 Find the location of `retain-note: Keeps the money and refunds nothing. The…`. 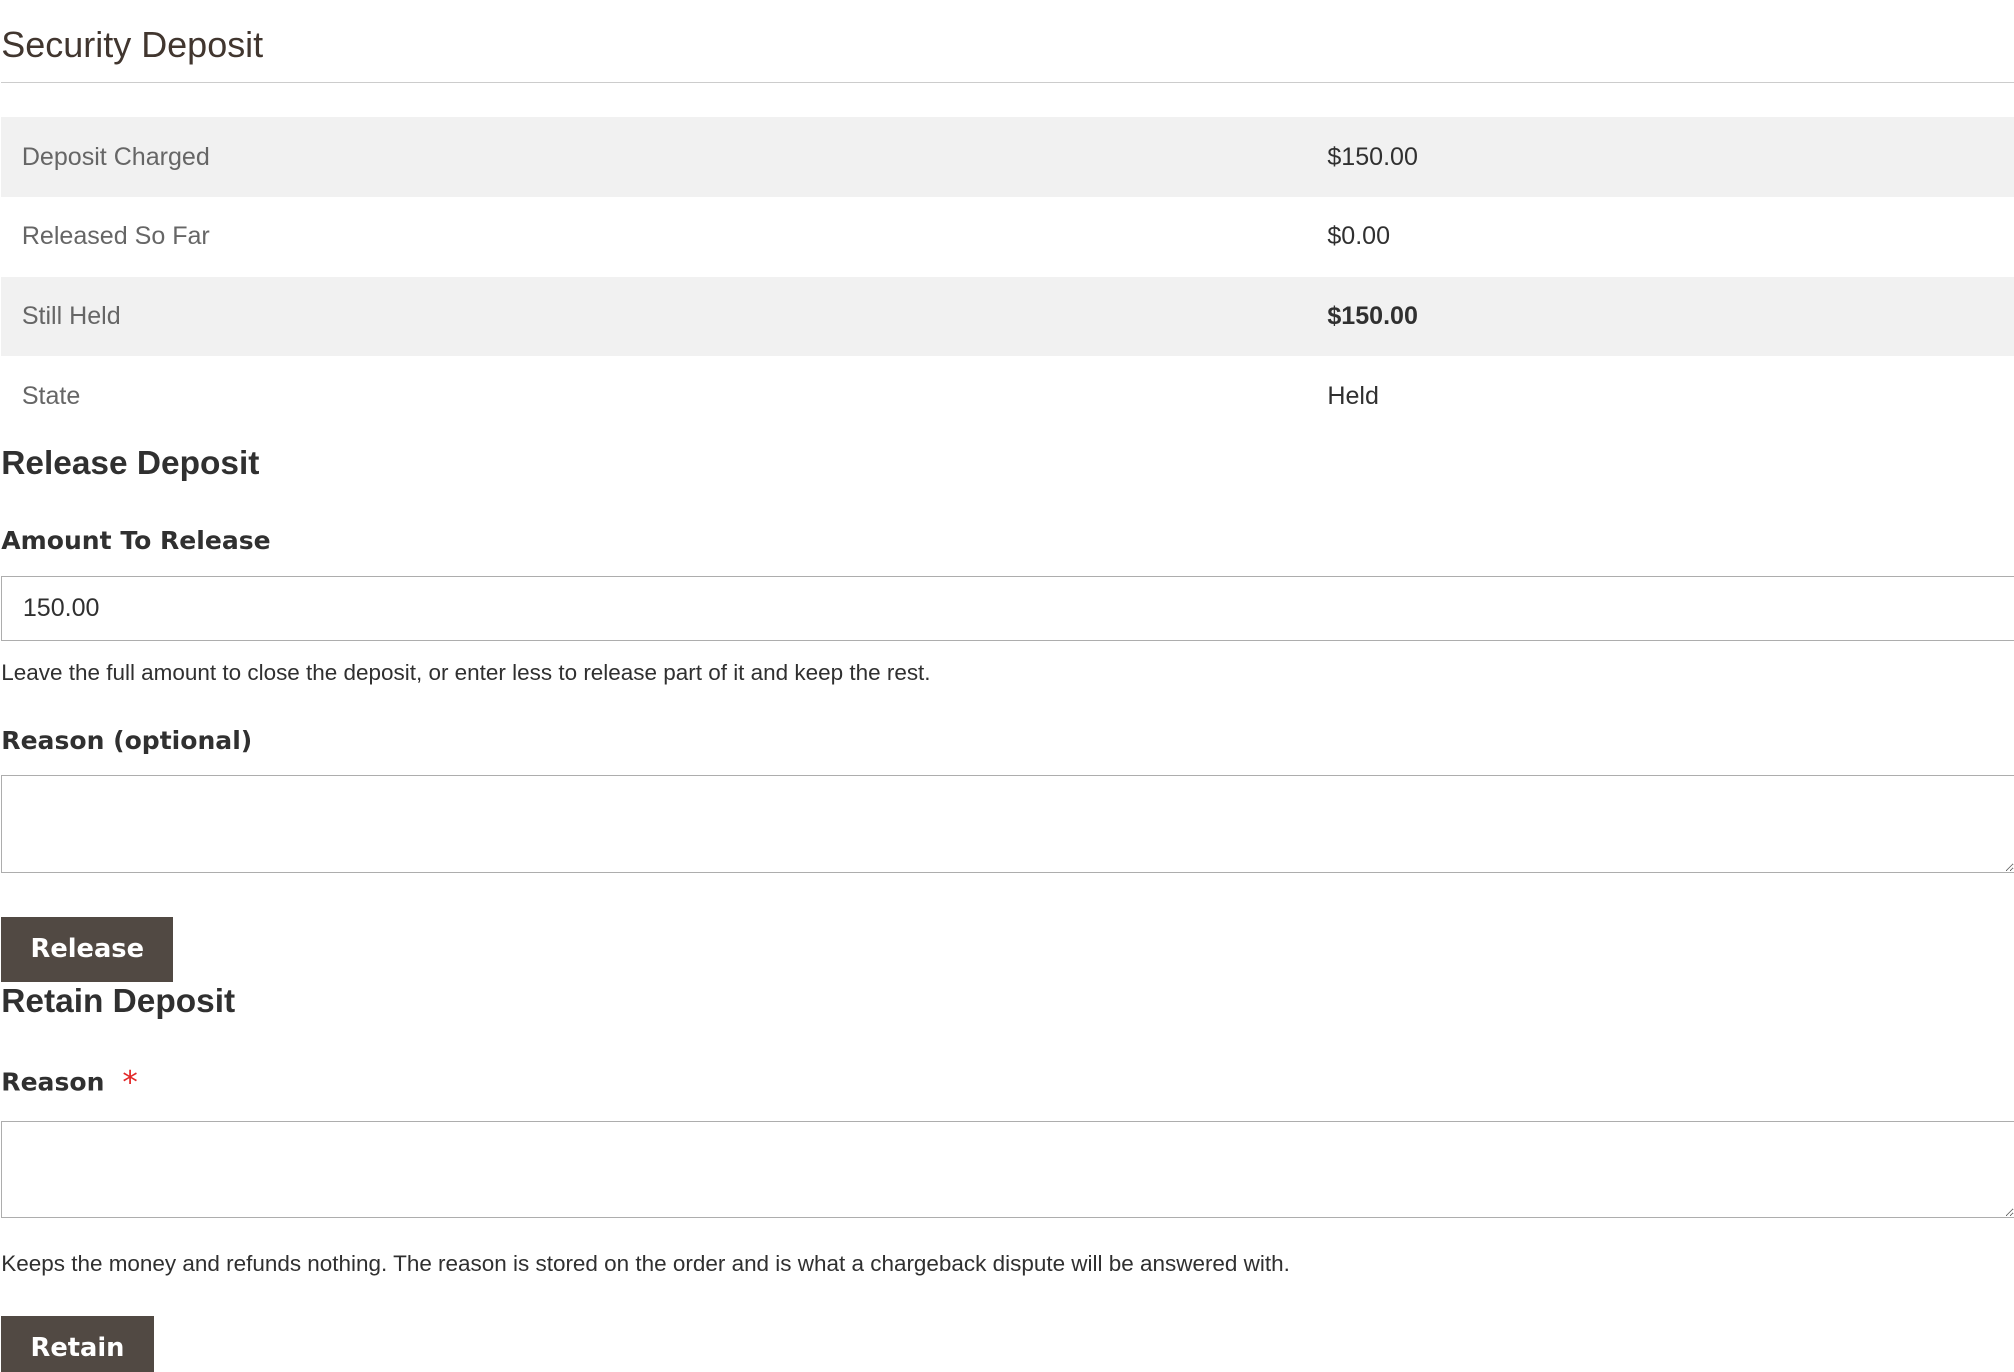

retain-note: Keeps the money and refunds nothing. The… is located at coordinates (645, 1263).